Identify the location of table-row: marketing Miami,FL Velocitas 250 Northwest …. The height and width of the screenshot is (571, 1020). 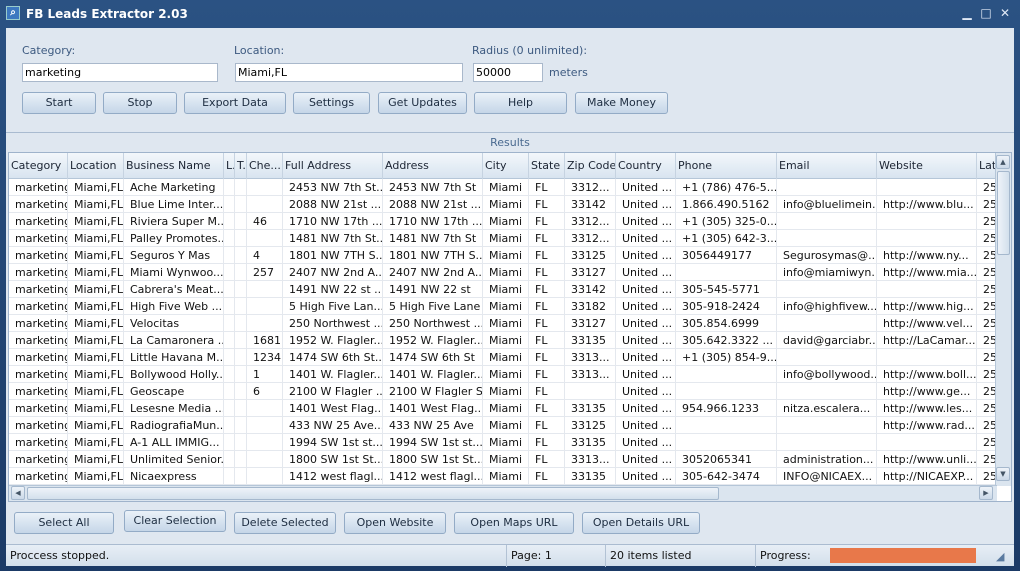
(508, 323).